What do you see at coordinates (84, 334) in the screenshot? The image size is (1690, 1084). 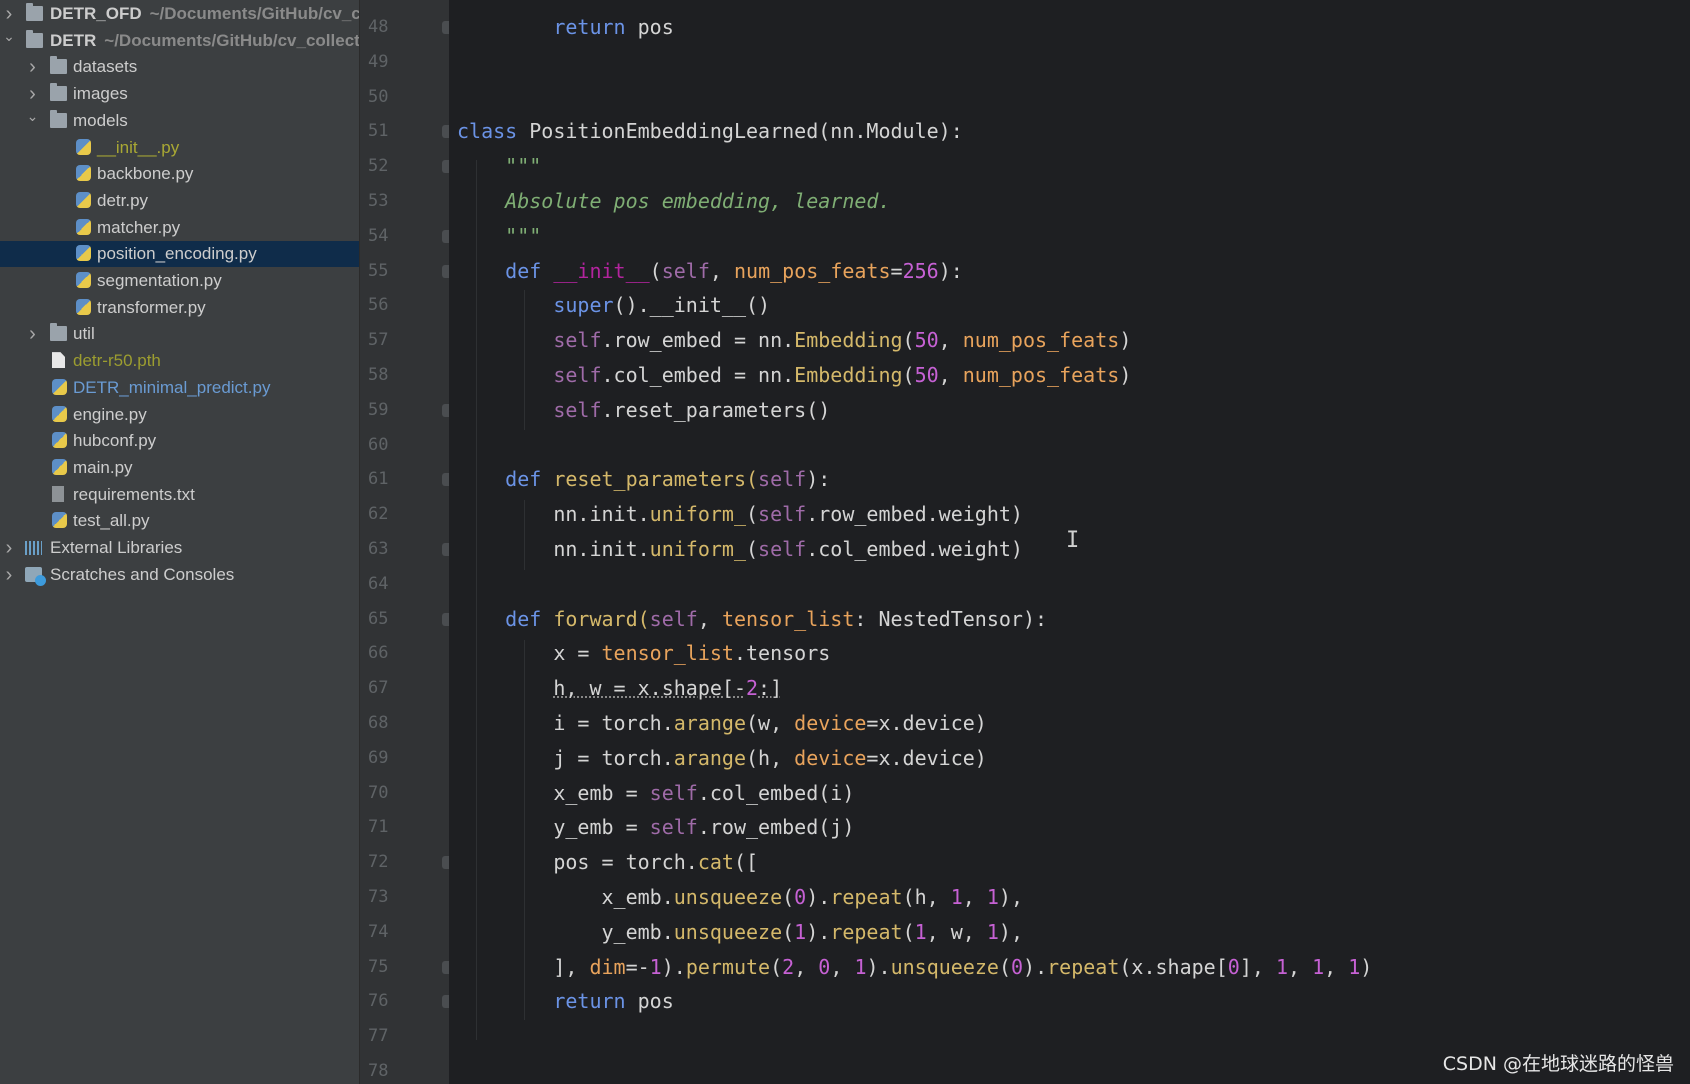 I see `tree-item-text: util` at bounding box center [84, 334].